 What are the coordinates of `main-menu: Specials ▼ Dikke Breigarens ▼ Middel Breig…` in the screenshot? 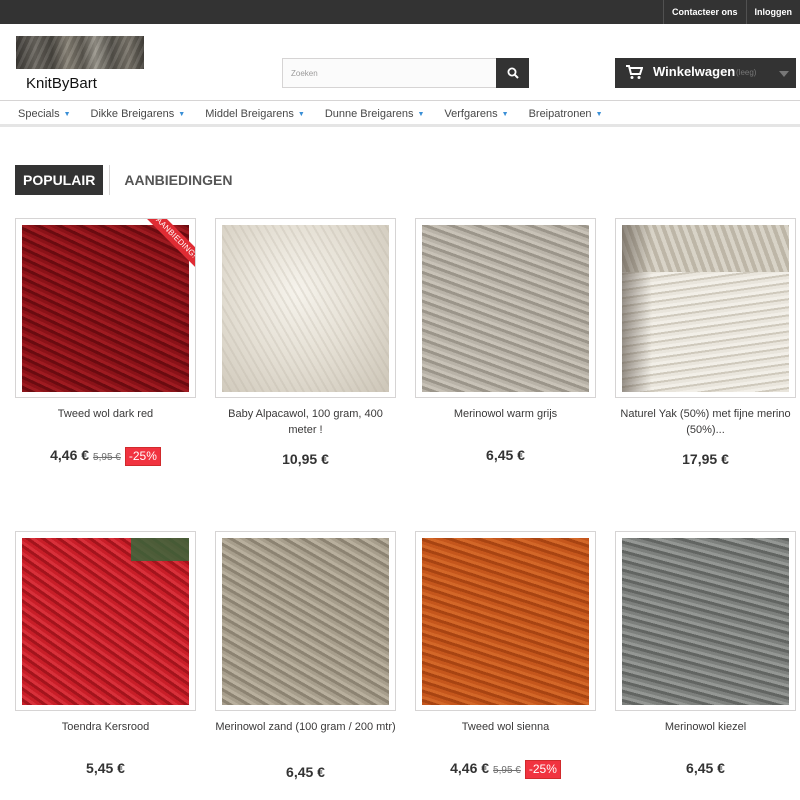 It's located at (400, 113).